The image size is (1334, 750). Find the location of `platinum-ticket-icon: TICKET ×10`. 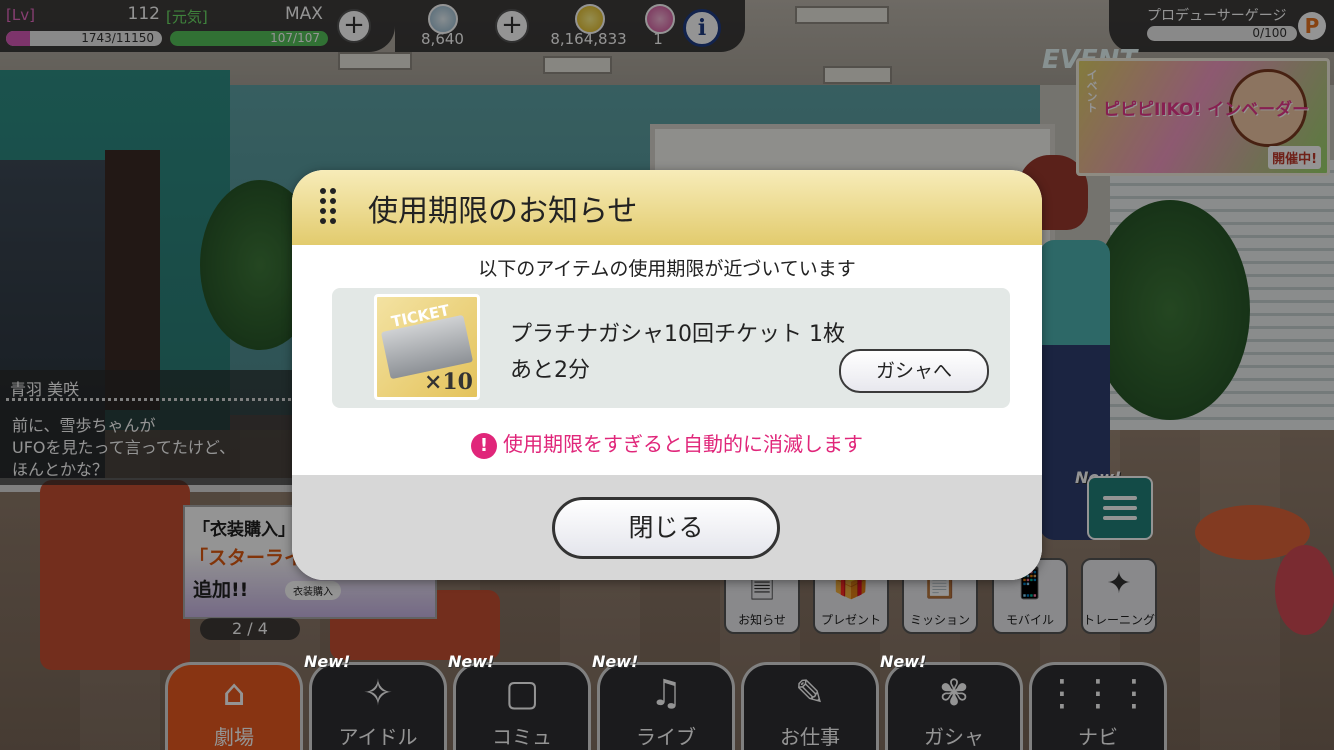

platinum-ticket-icon: TICKET ×10 is located at coordinates (427, 347).